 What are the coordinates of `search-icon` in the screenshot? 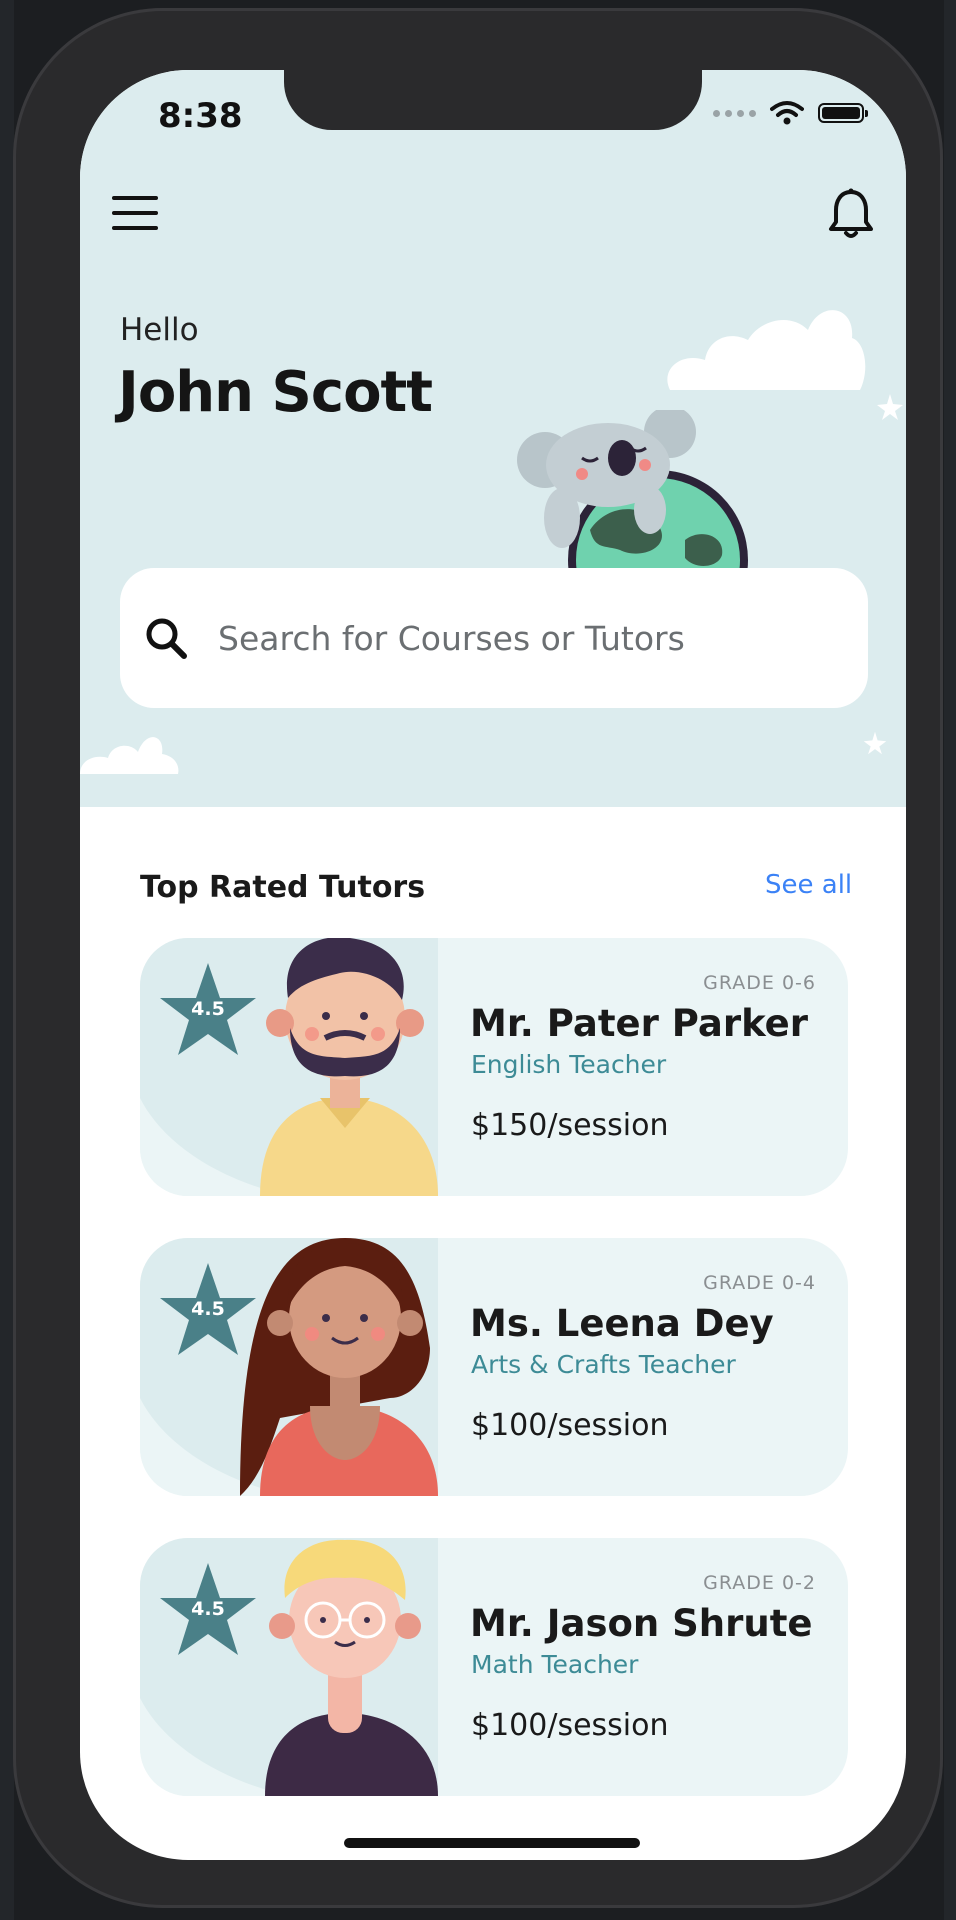 It's located at (166, 638).